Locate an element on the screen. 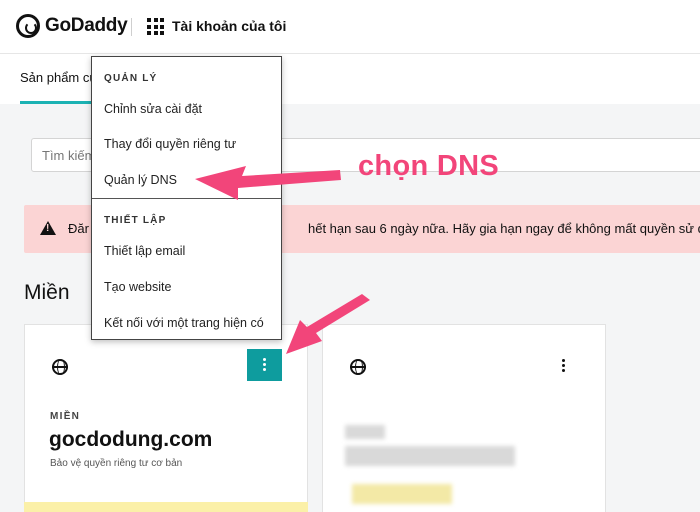  alert-prefix: Đăr is located at coordinates (78, 228).